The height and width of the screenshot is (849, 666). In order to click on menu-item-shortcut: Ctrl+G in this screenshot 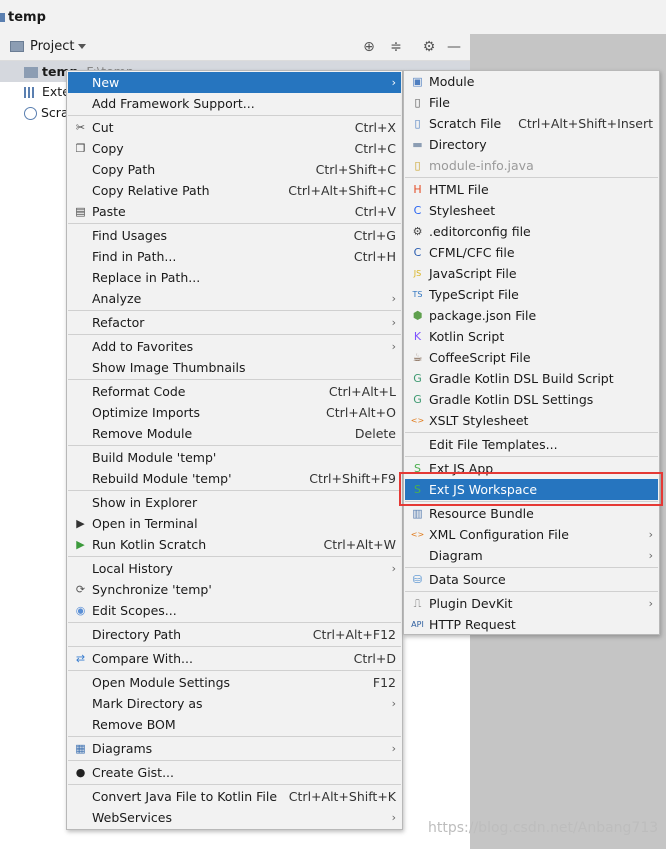, I will do `click(374, 235)`.